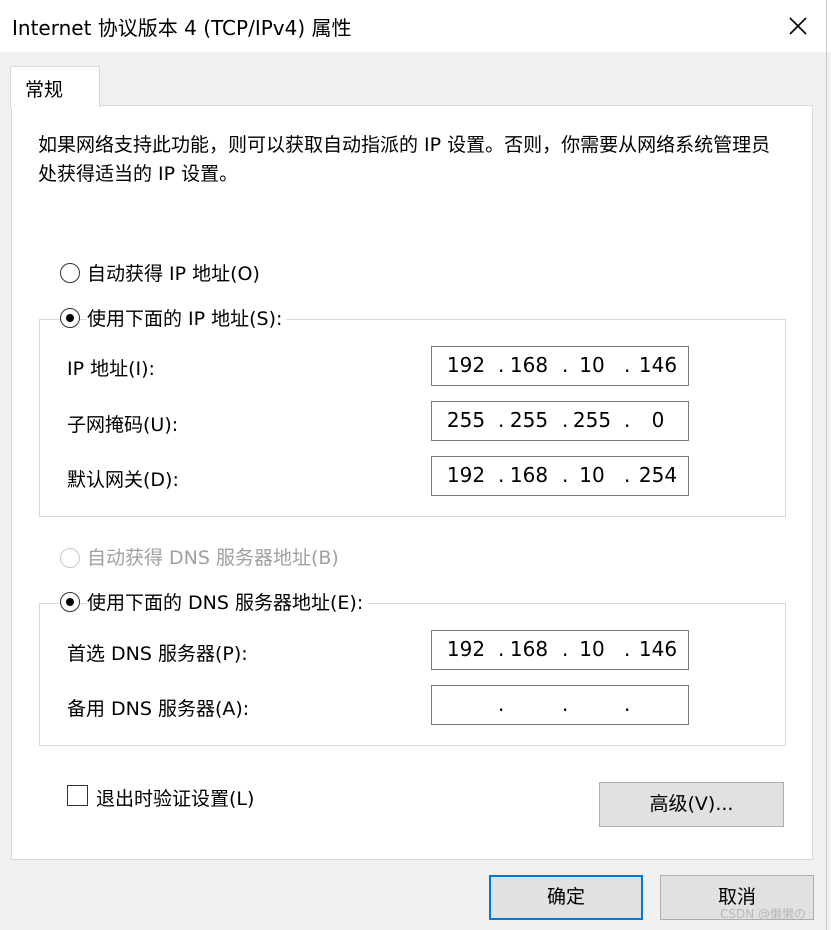 The height and width of the screenshot is (930, 831). What do you see at coordinates (158, 709) in the screenshot?
I see `alternate-dns-label: 备用 DNS 服务器(A):` at bounding box center [158, 709].